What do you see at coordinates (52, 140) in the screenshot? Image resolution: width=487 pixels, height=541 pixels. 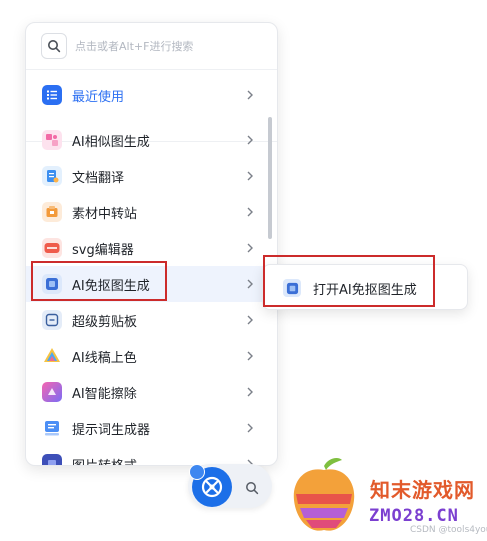 I see `ai-similar-image-icon` at bounding box center [52, 140].